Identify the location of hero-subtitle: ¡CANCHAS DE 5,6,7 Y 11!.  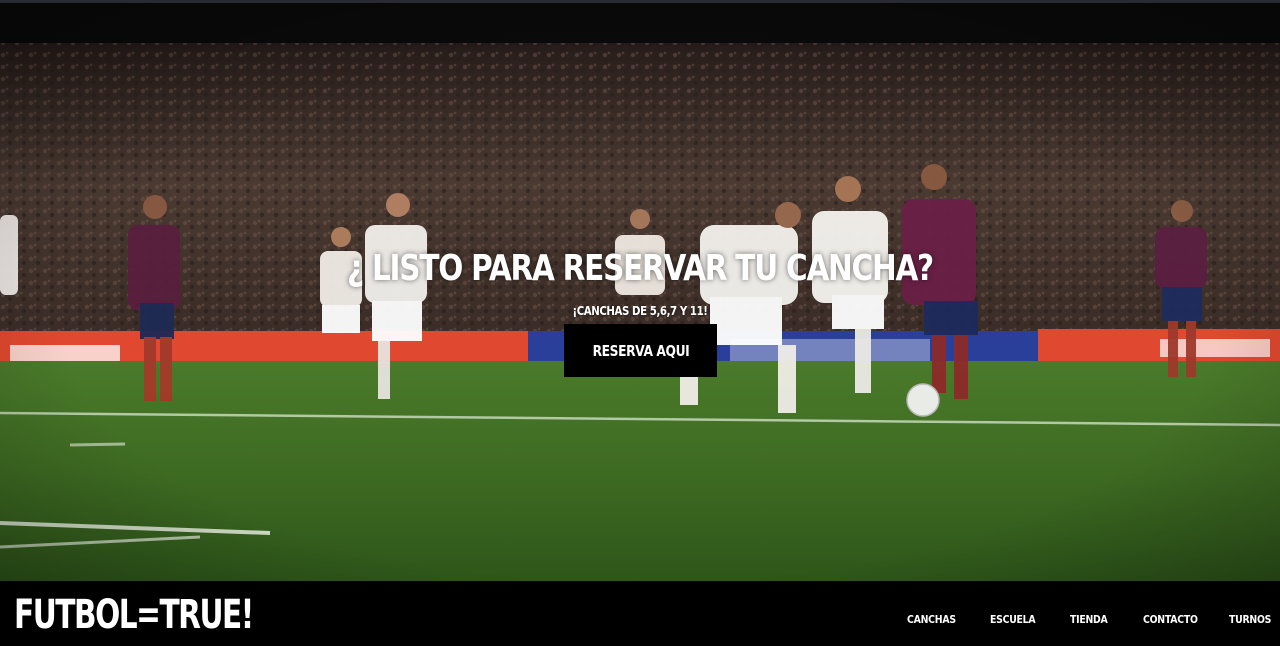
(640, 311).